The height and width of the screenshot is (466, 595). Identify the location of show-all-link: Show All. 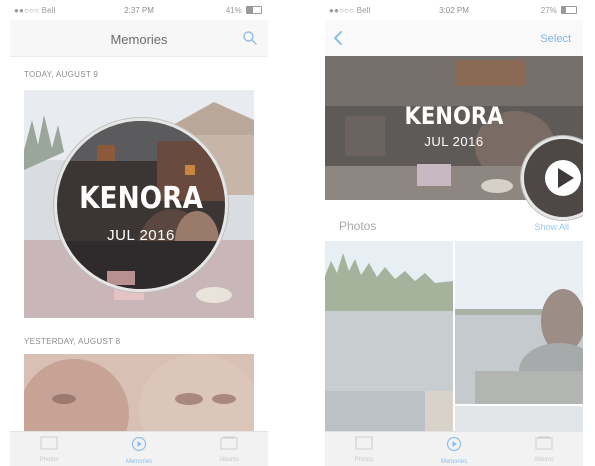
(551, 227).